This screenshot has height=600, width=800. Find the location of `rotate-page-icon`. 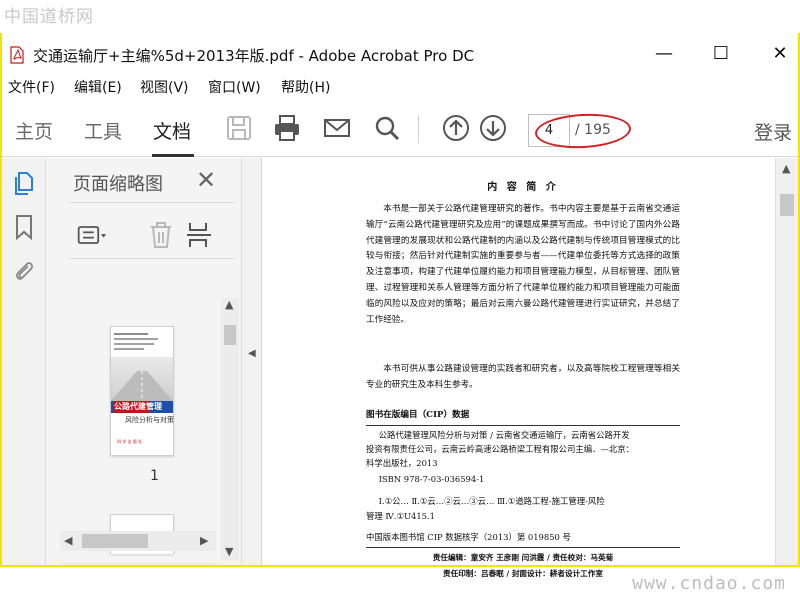

rotate-page-icon is located at coordinates (199, 235).